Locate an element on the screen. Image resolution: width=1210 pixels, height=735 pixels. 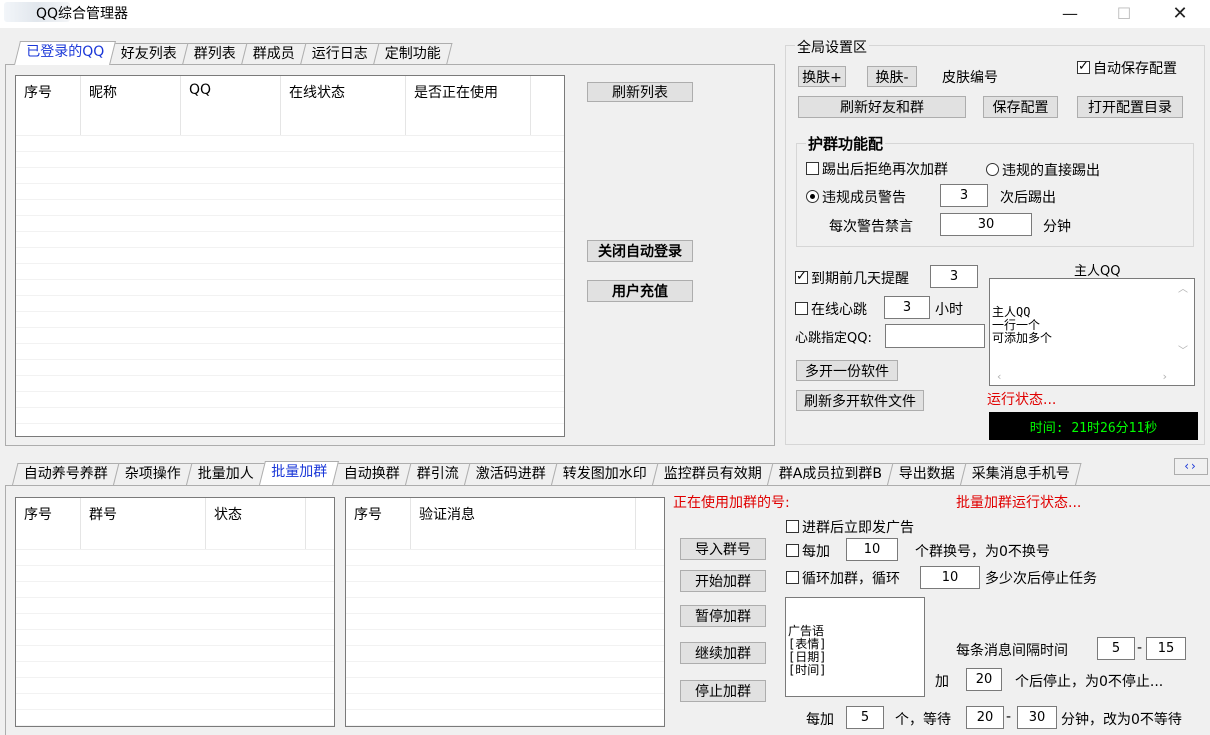
wait-min-input: 20 is located at coordinates (985, 717).